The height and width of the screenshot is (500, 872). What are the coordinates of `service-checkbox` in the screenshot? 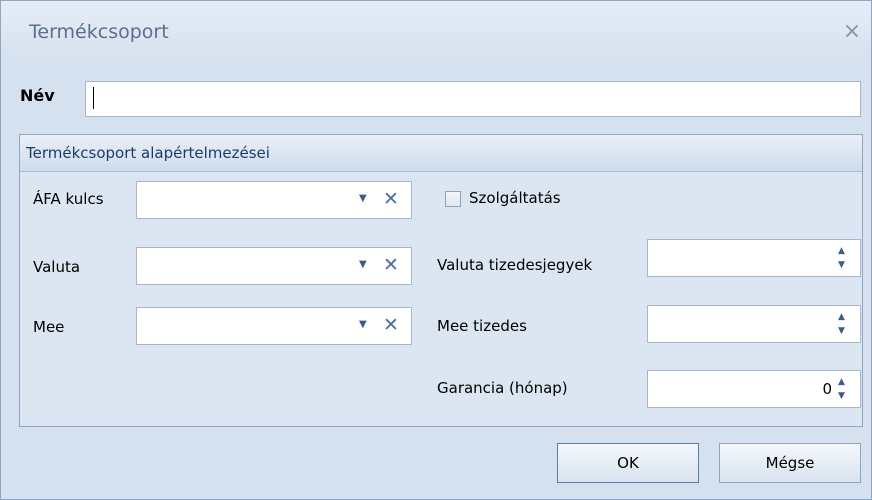 It's located at (453, 199).